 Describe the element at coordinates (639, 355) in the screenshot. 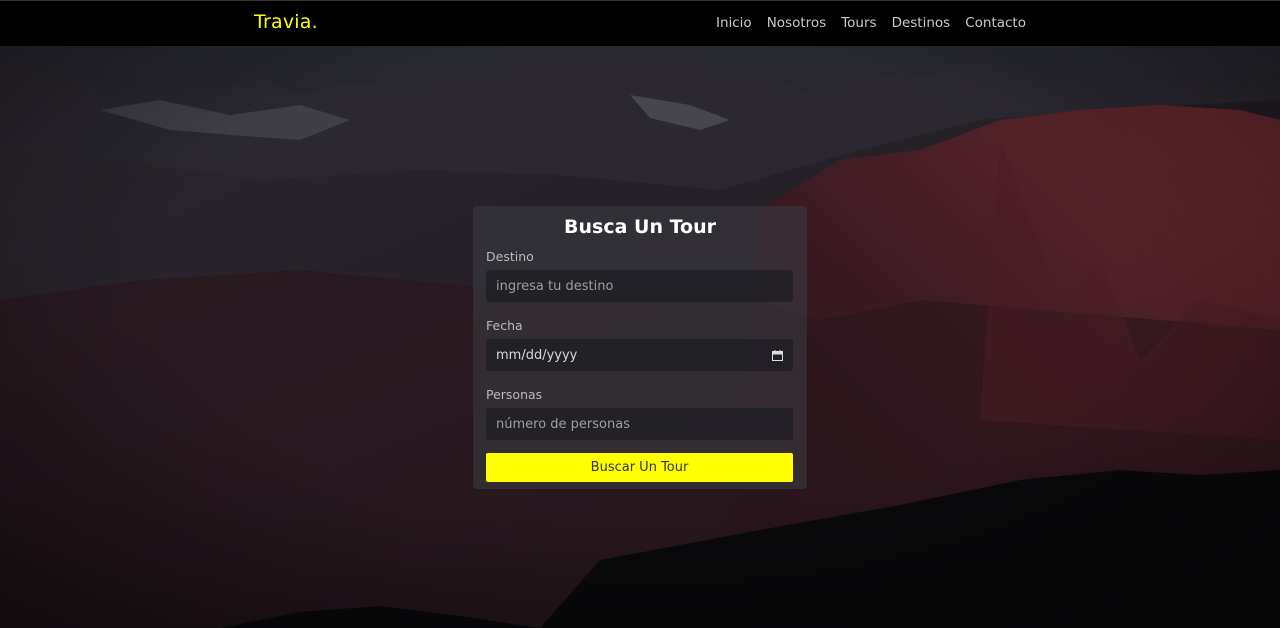

I see `fecha-date-input: mm/dd/yyyy` at that location.